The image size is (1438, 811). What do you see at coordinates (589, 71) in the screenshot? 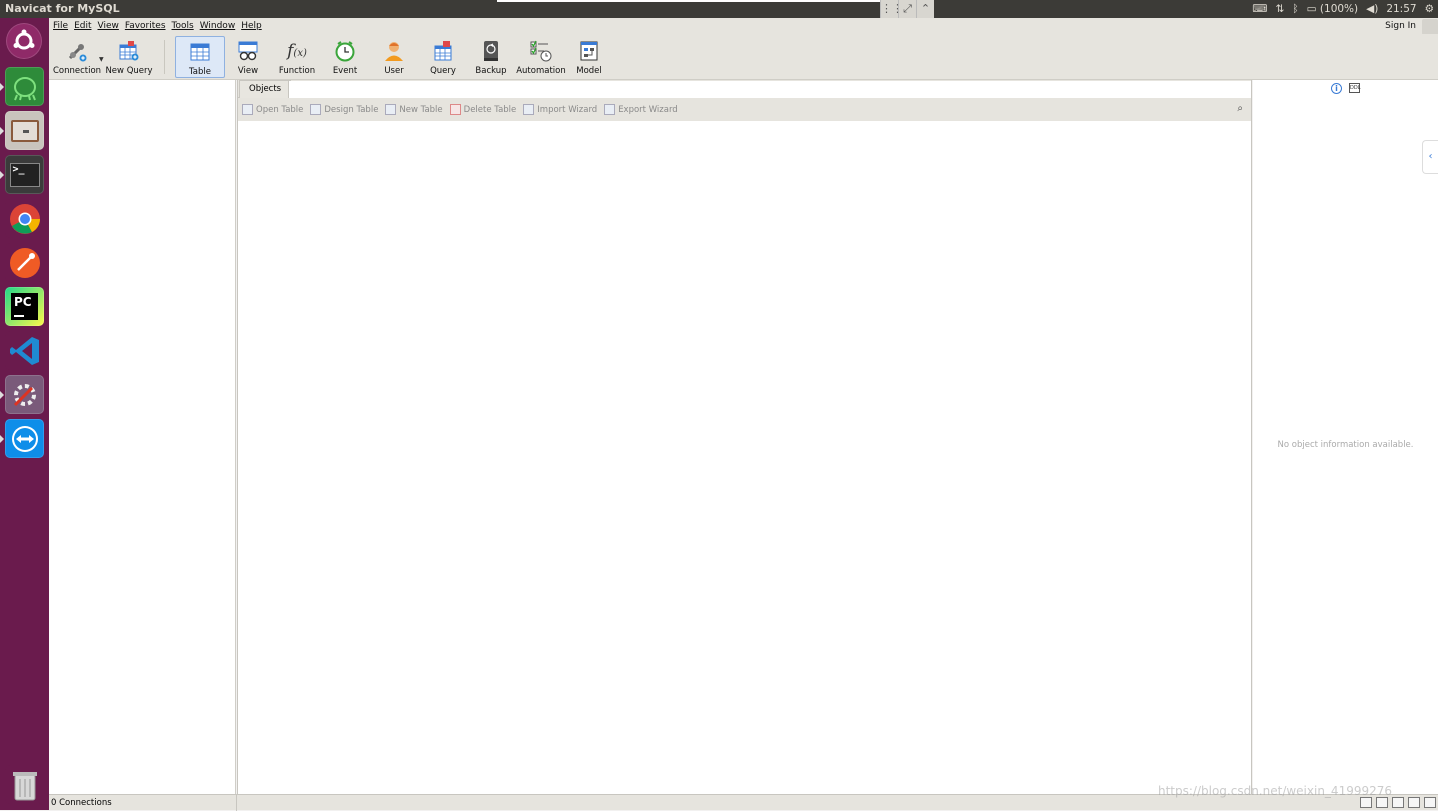
I see `model-label: Model` at bounding box center [589, 71].